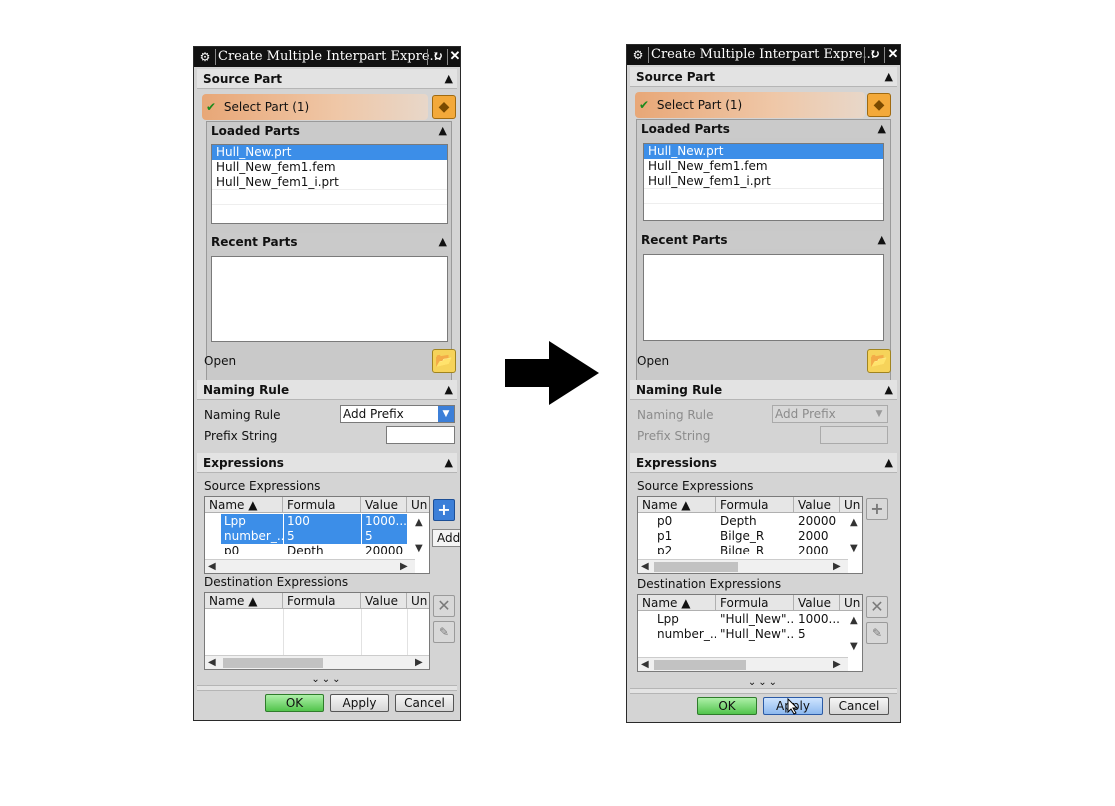  I want to click on section-header-naming-rule: Naming Rule ▲, so click(327, 390).